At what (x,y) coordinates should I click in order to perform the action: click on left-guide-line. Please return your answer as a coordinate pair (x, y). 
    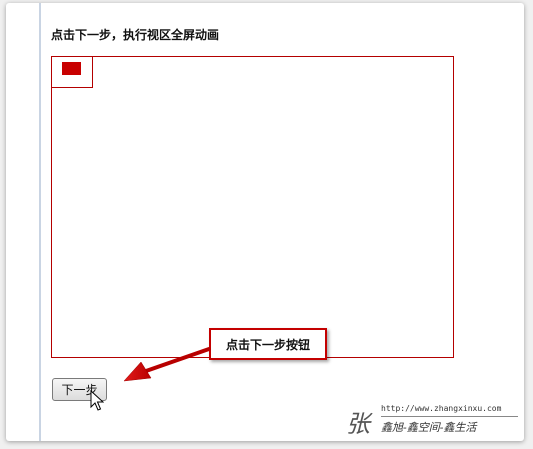
    Looking at the image, I should click on (40, 222).